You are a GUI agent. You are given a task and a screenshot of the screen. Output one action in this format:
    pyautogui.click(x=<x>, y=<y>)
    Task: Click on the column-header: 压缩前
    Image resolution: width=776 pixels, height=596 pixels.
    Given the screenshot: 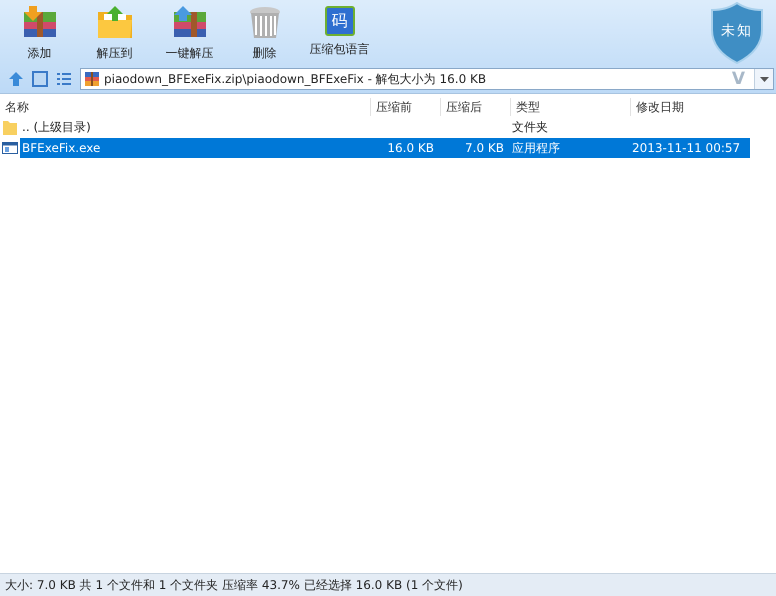 What is the action you would take?
    pyautogui.click(x=405, y=107)
    